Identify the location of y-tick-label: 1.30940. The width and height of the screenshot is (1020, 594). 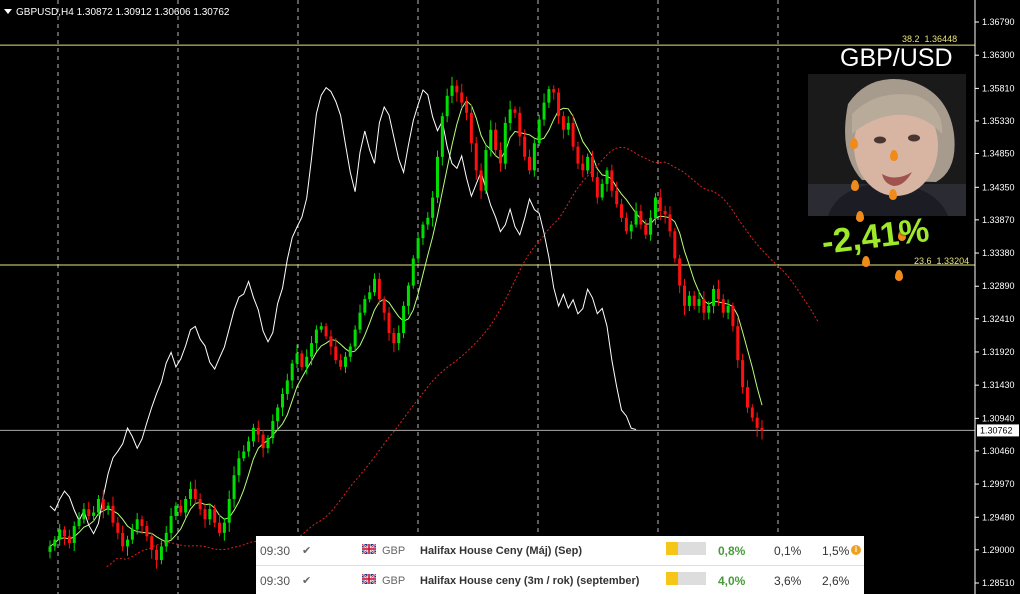
(998, 418).